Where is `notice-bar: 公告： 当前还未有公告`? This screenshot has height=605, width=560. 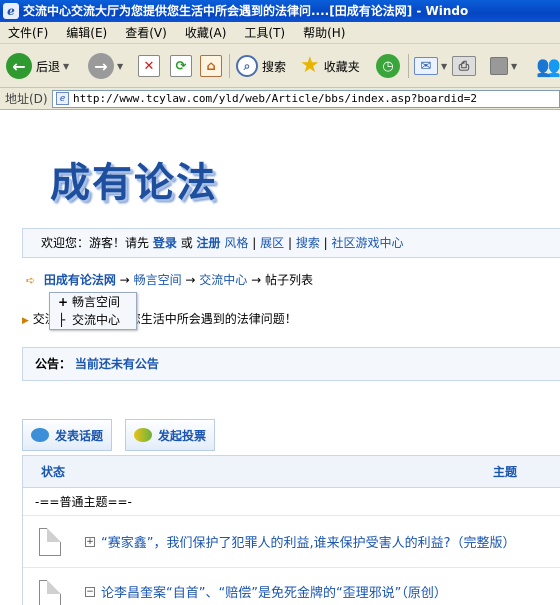
notice-bar: 公告： 当前还未有公告 is located at coordinates (291, 364).